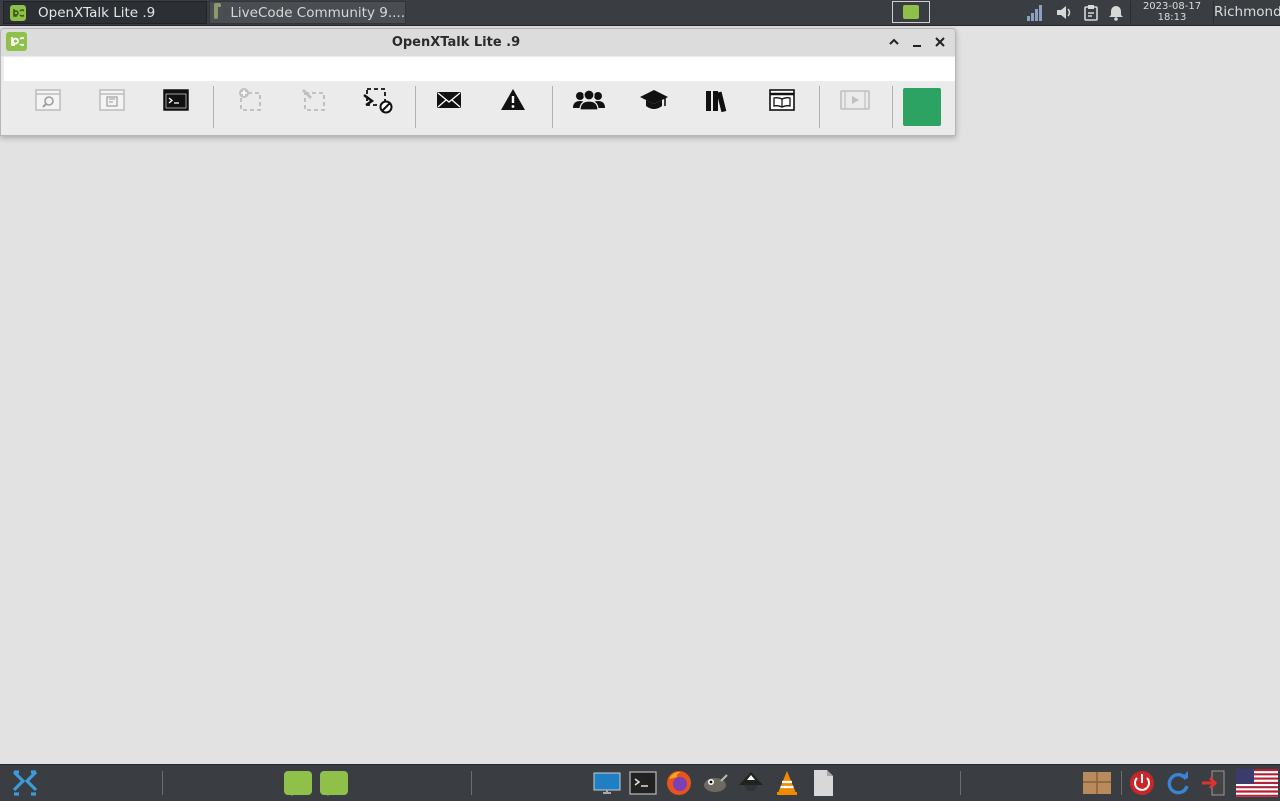 The image size is (1280, 801). I want to click on message-box-input, so click(479, 69).